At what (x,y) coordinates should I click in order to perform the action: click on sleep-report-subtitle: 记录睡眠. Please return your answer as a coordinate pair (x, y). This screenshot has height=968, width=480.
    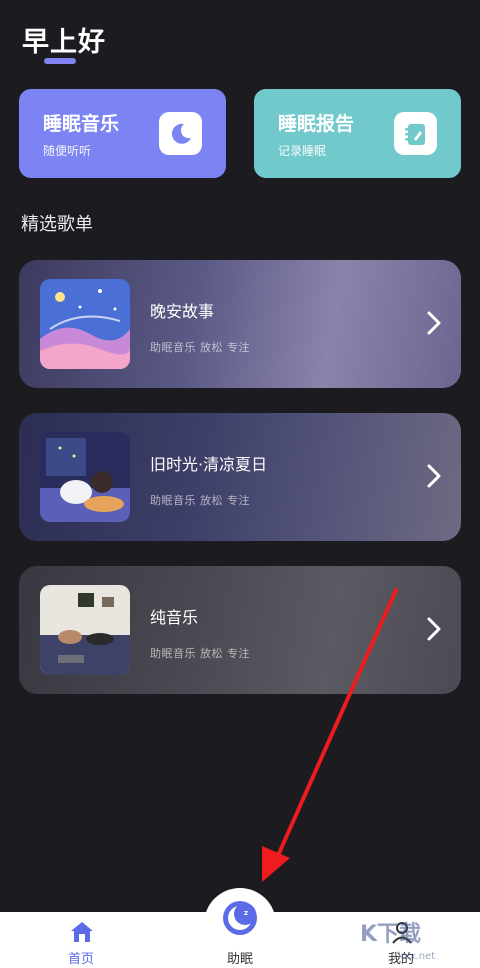
    Looking at the image, I should click on (302, 151).